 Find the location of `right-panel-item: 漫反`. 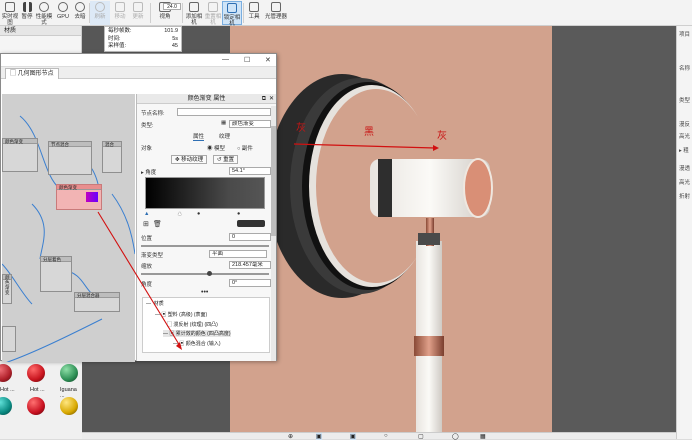

right-panel-item: 漫反 is located at coordinates (685, 125).